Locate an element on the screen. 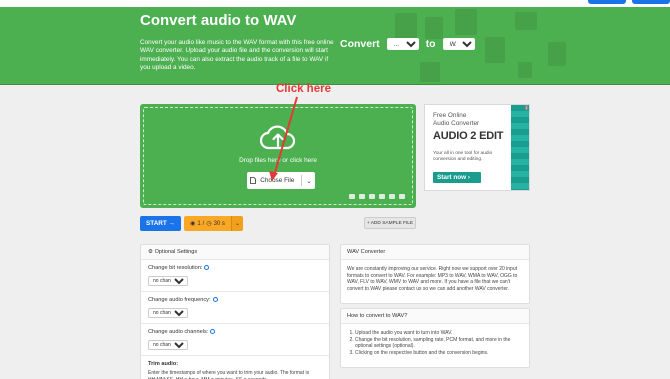 The width and height of the screenshot is (670, 379). folder-icon is located at coordinates (352, 196).